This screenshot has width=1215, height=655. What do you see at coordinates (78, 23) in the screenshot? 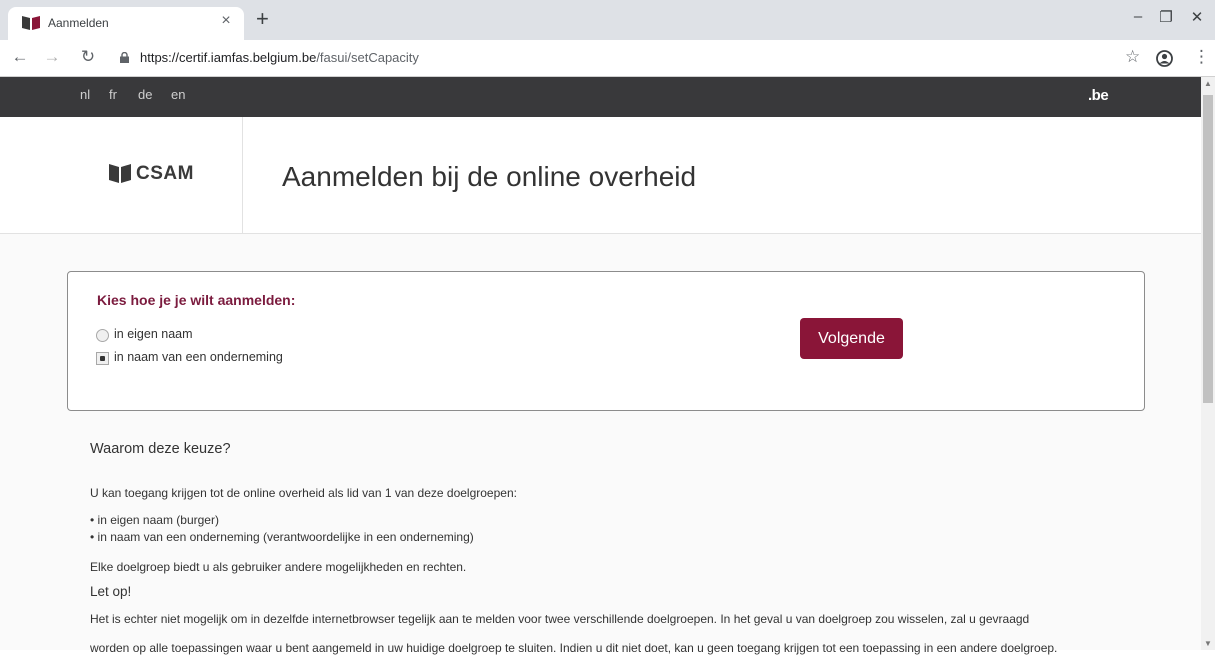
I see `tab-title: Aanmelden` at bounding box center [78, 23].